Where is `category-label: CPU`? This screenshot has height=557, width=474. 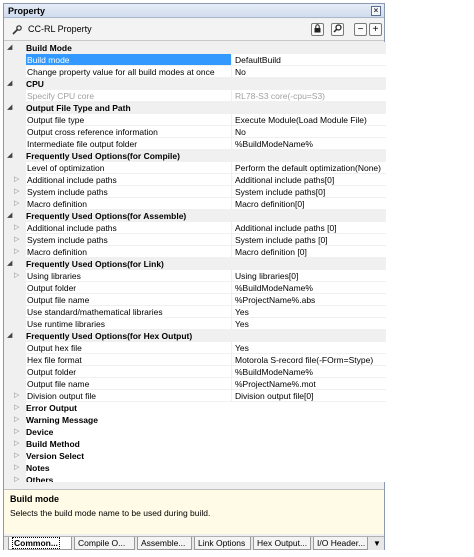 category-label: CPU is located at coordinates (35, 84).